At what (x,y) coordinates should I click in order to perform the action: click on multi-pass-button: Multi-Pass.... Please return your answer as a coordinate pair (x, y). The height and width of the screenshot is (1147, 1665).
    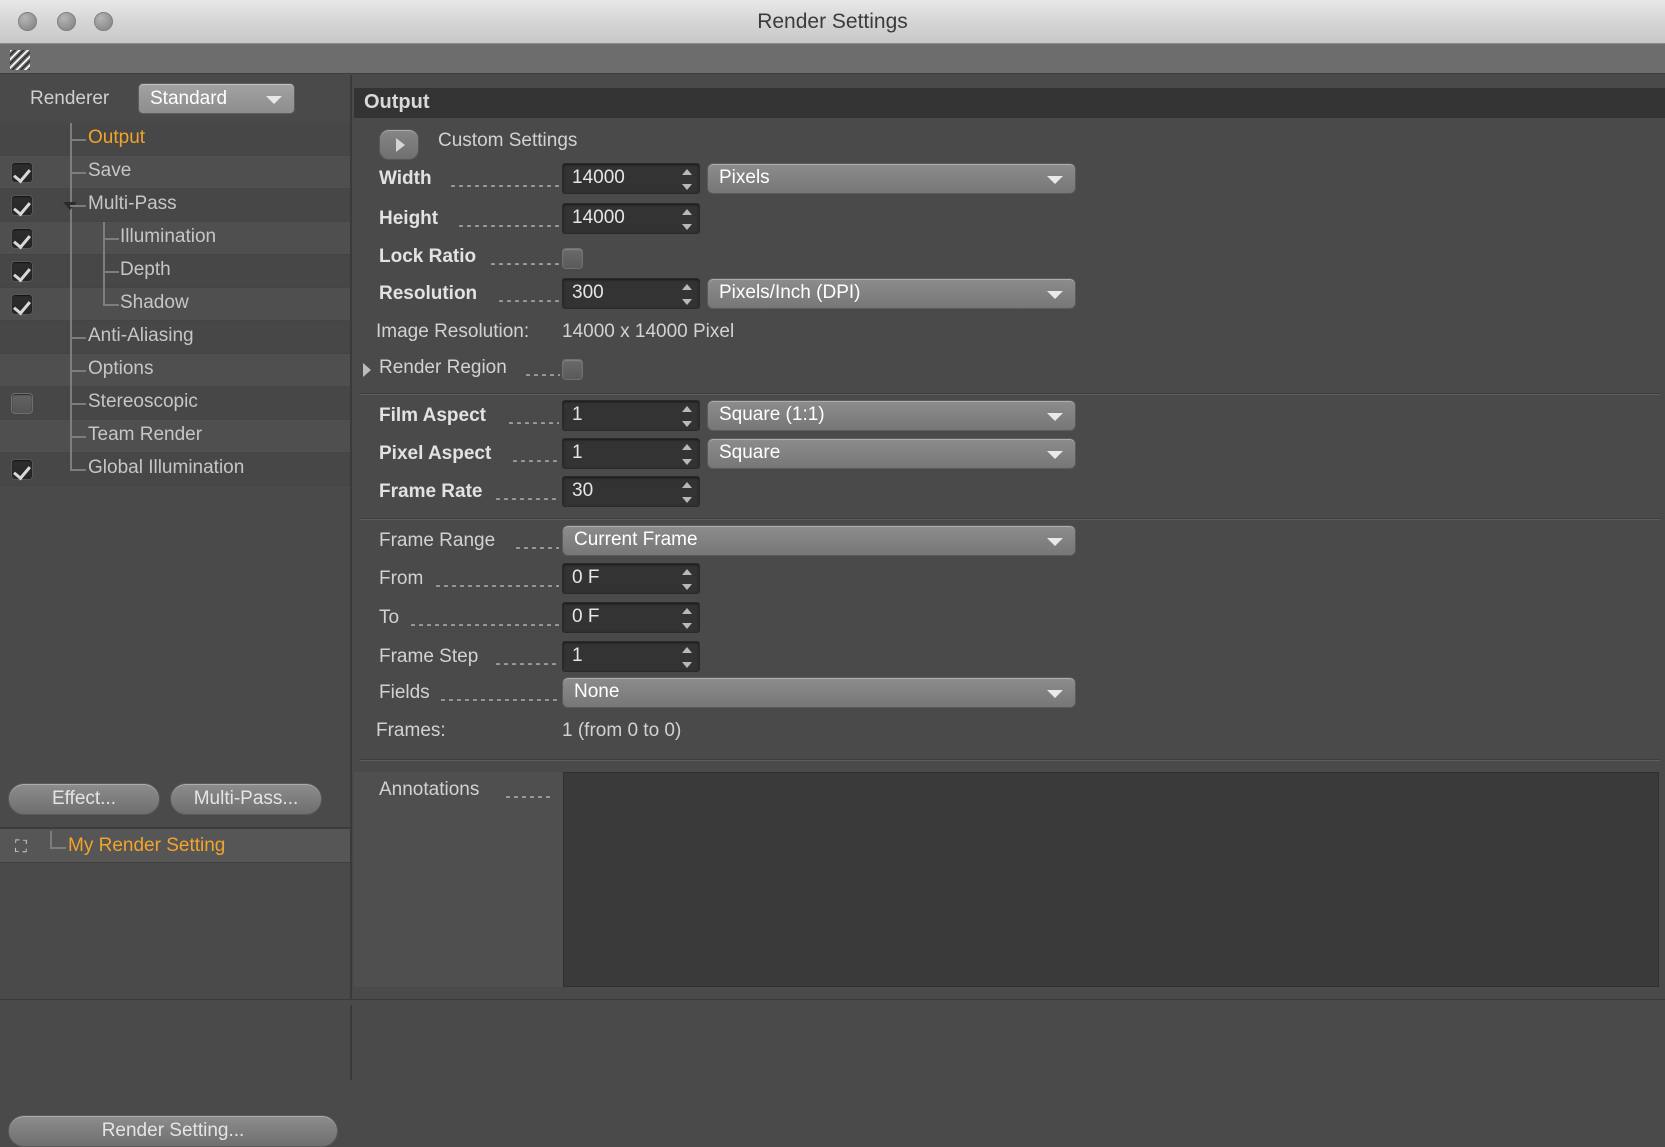
    Looking at the image, I should click on (246, 799).